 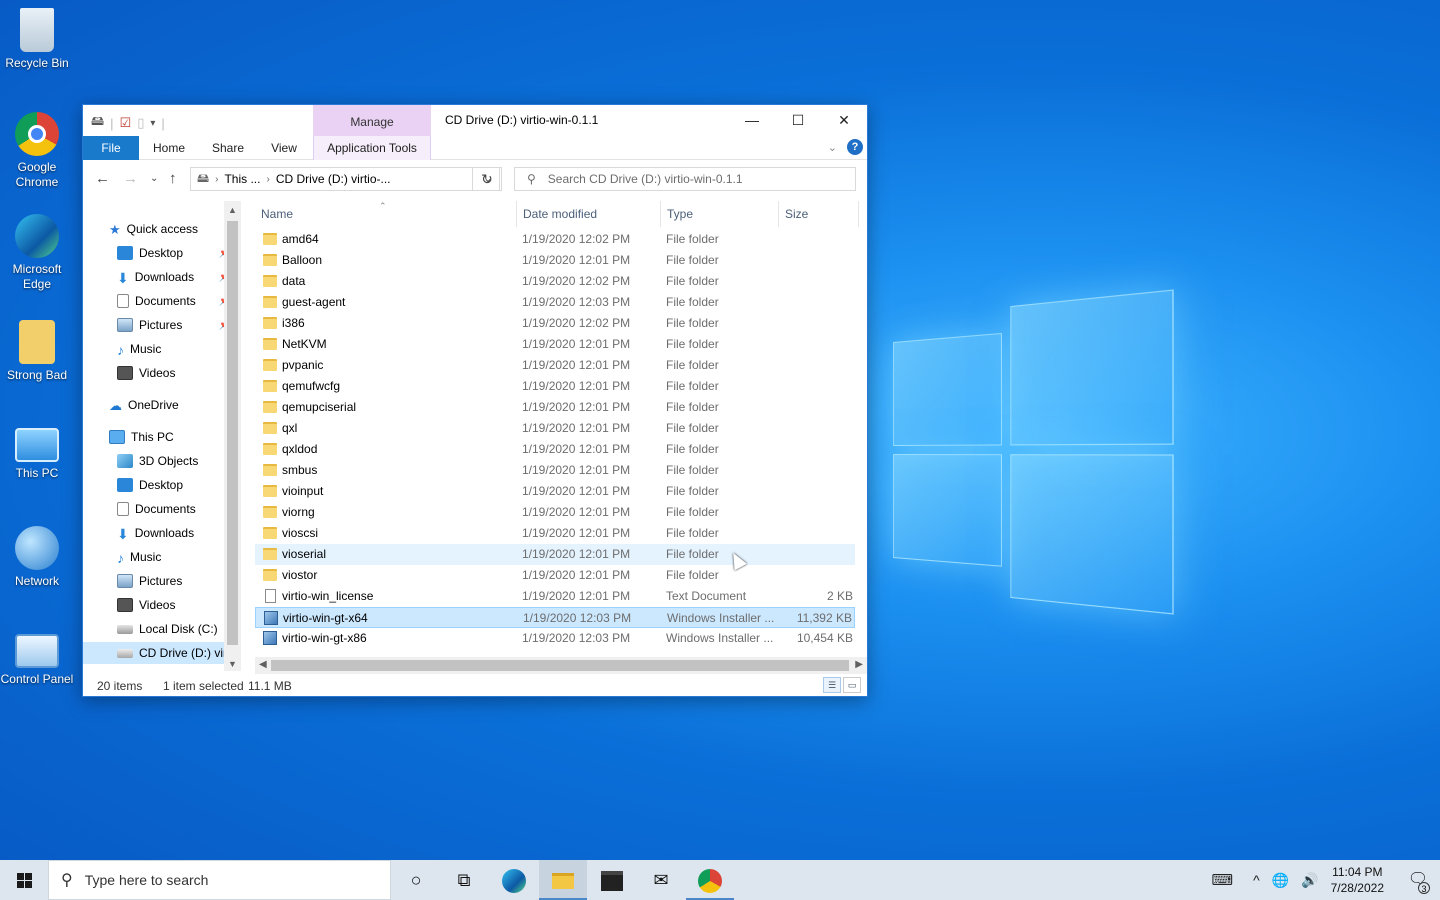 I want to click on tab-file: File, so click(x=111, y=148).